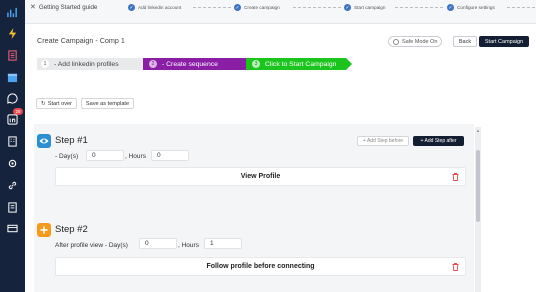  Describe the element at coordinates (158, 243) in the screenshot. I see `step-2-days-input: 0` at that location.